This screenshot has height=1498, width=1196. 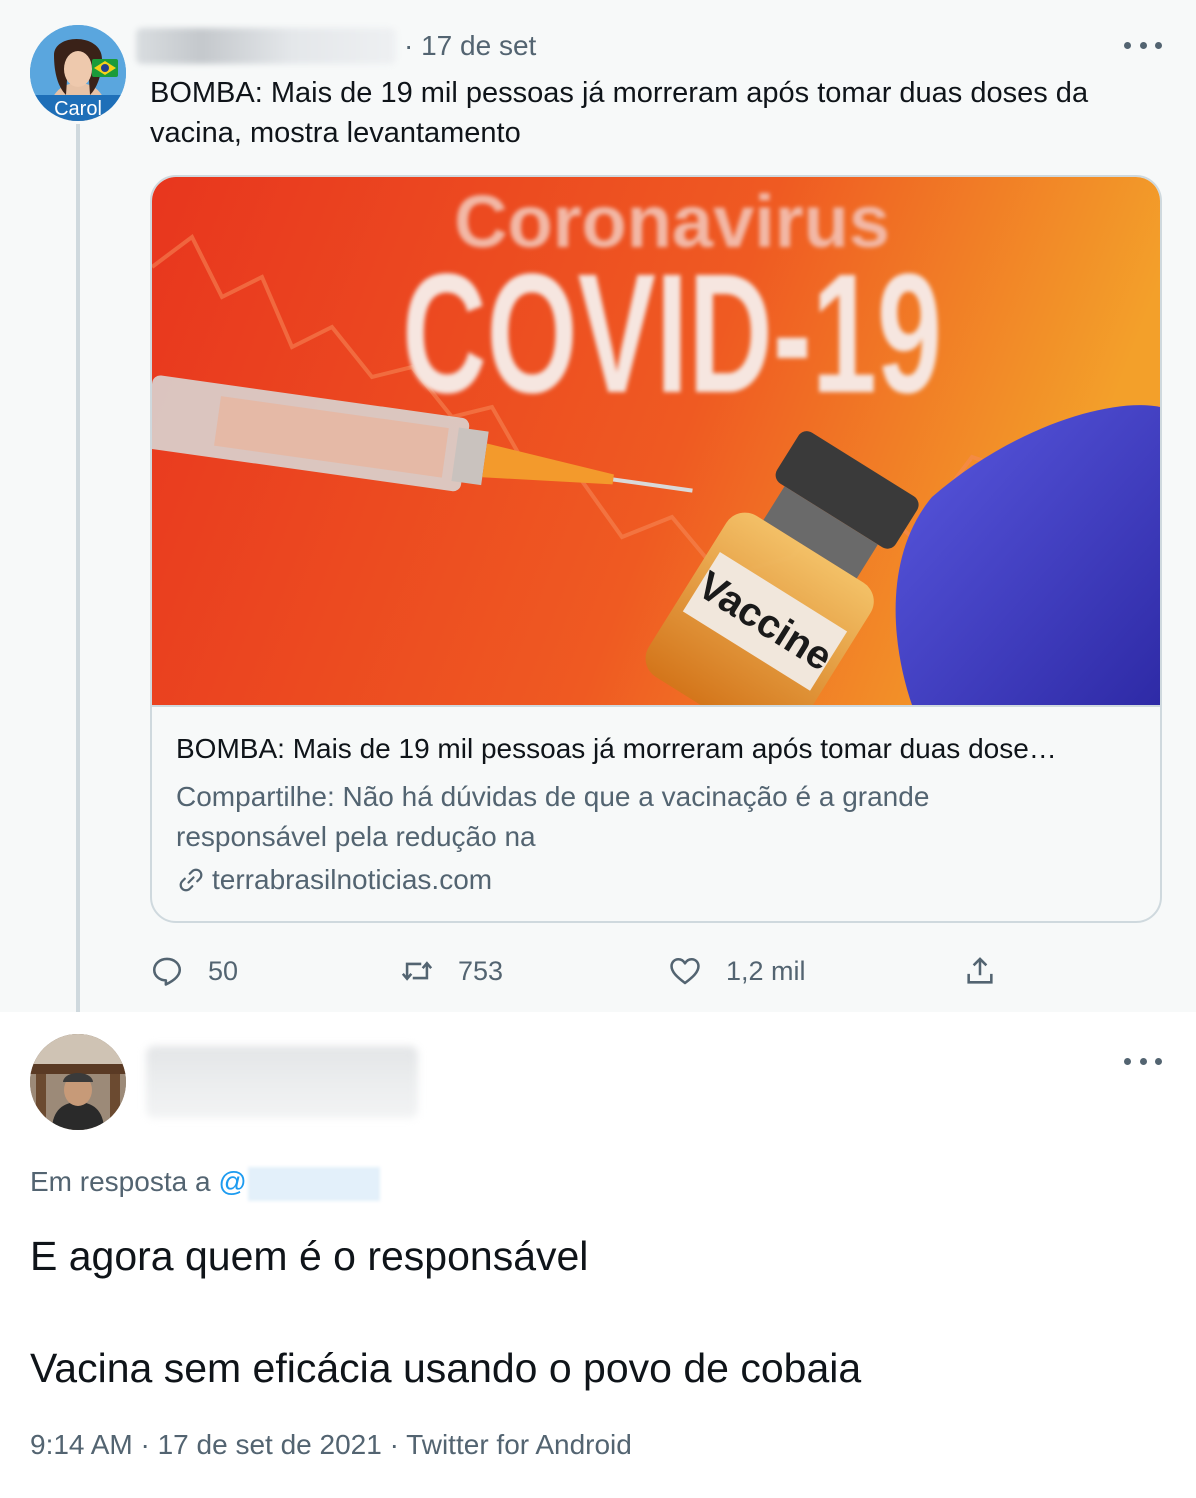 I want to click on share-icon, so click(x=980, y=970).